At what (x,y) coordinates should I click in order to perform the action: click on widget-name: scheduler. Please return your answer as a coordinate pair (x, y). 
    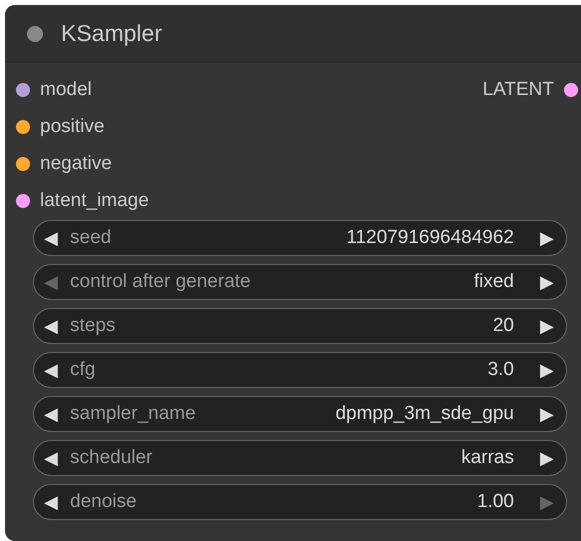
    Looking at the image, I should click on (112, 458).